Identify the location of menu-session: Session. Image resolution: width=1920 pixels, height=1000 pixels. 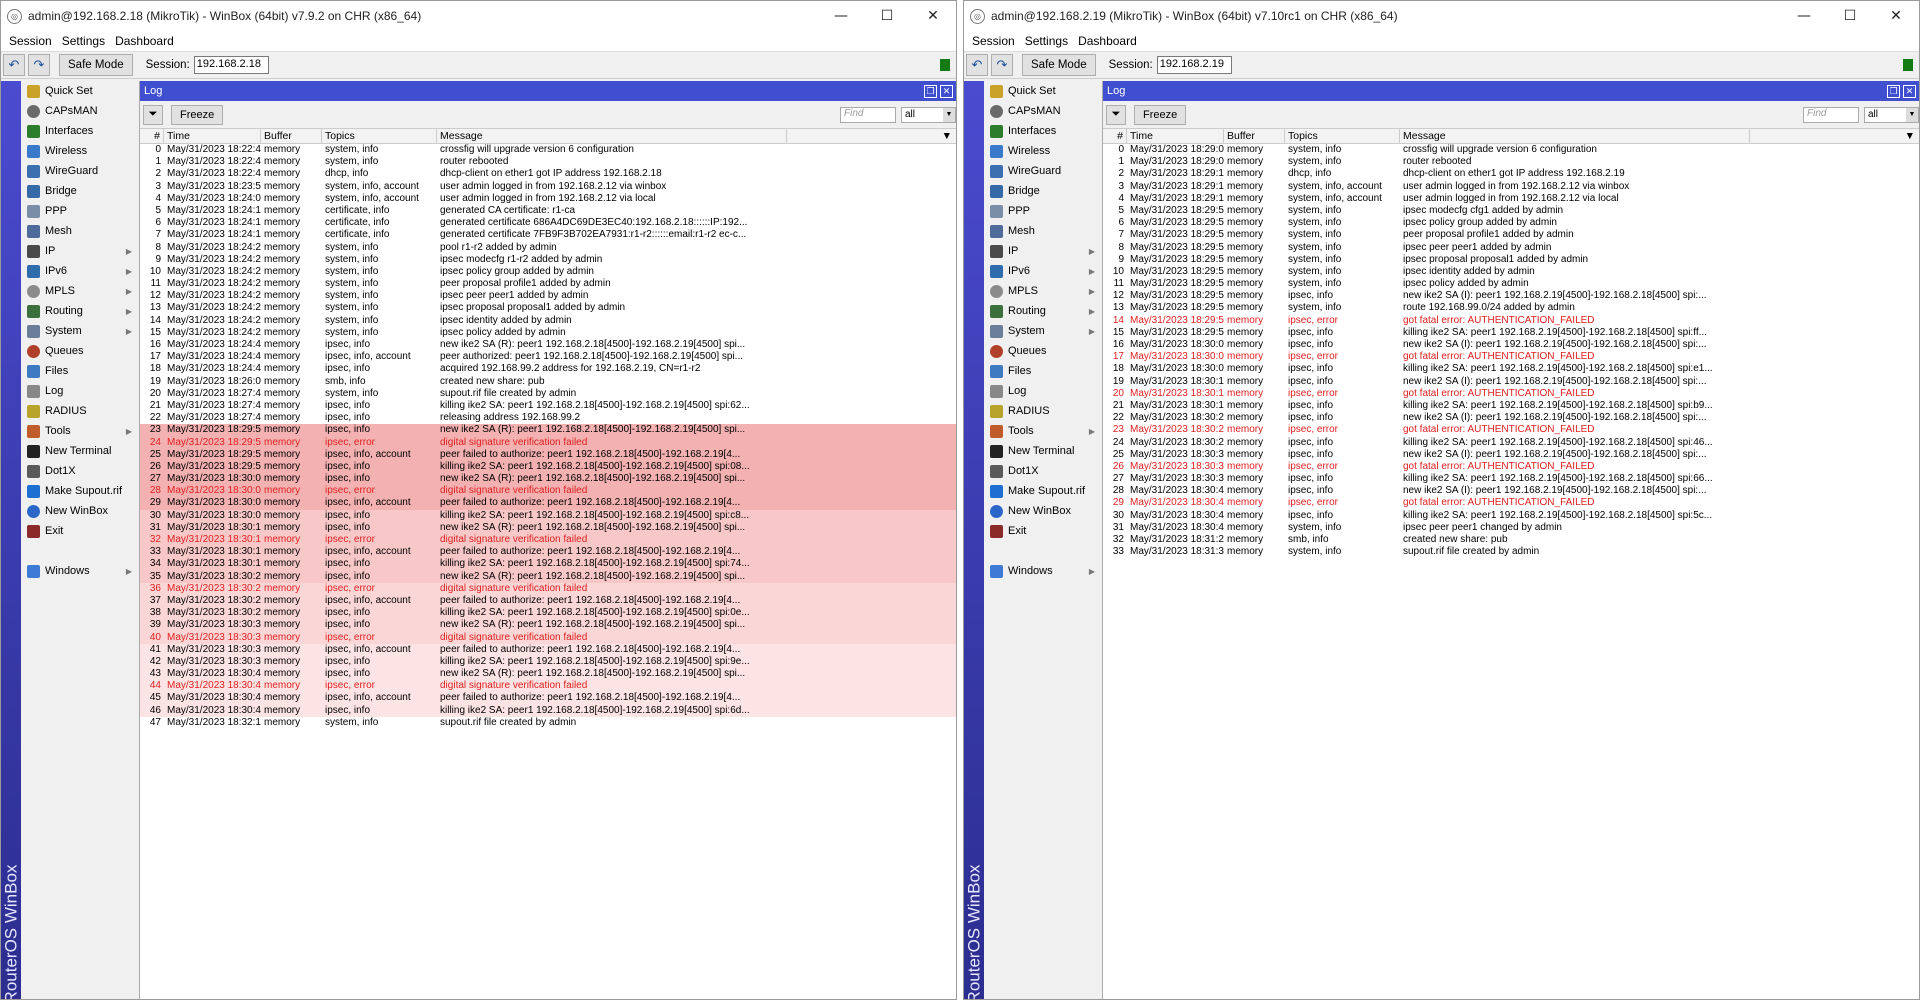
(30, 41).